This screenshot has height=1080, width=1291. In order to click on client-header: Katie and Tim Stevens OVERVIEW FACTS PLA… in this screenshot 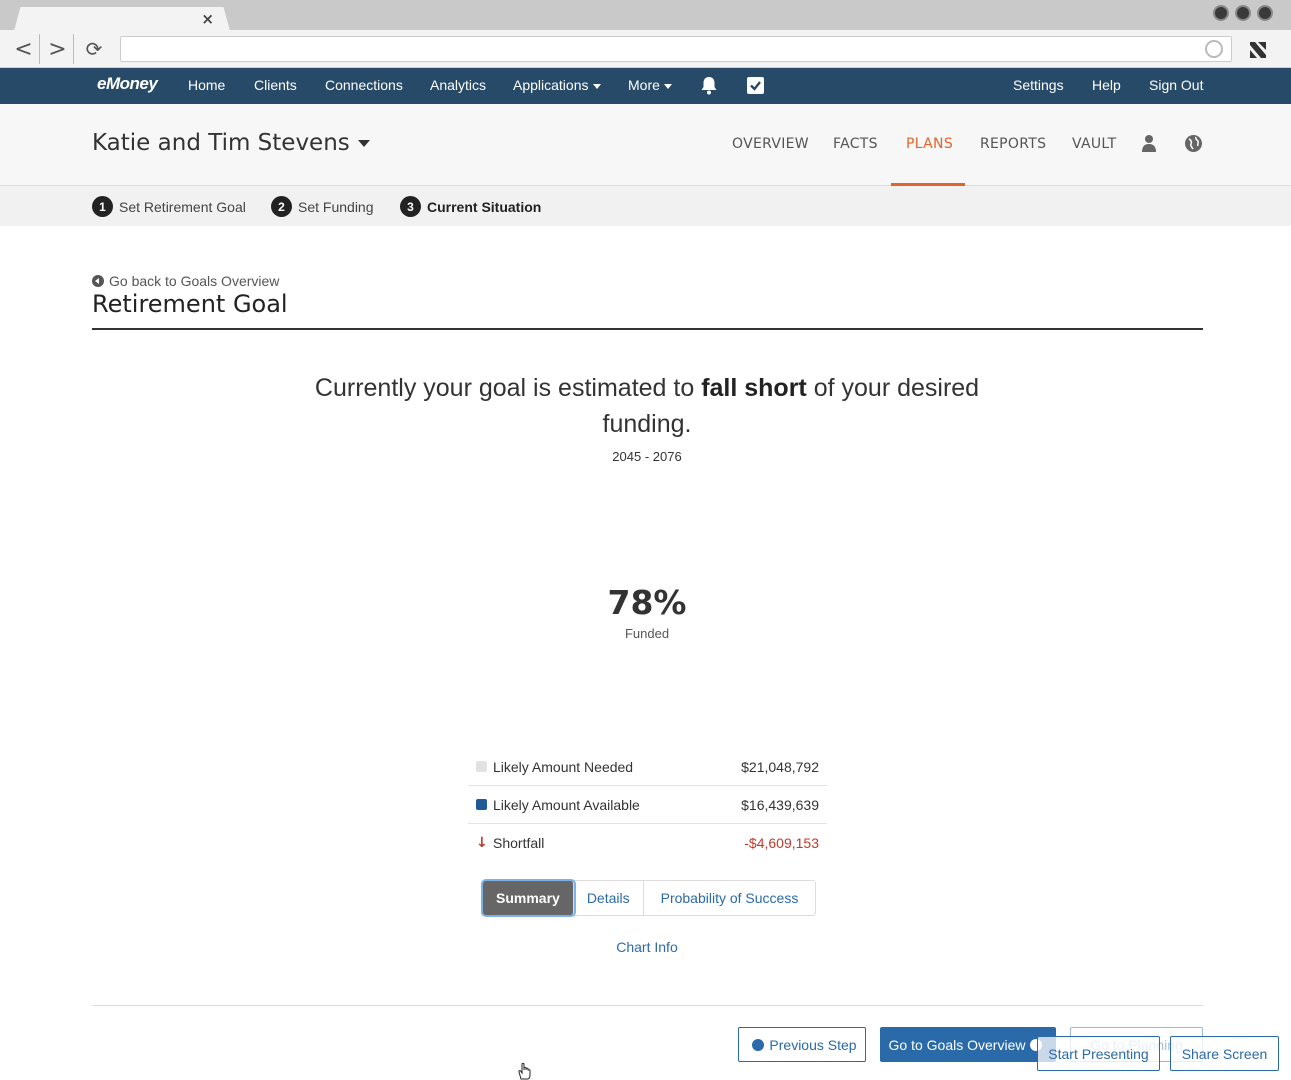, I will do `click(645, 145)`.